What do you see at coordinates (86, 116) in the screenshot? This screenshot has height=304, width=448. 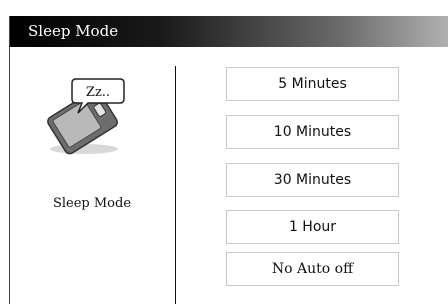 I see `sleeping-device-icon: Zz..` at bounding box center [86, 116].